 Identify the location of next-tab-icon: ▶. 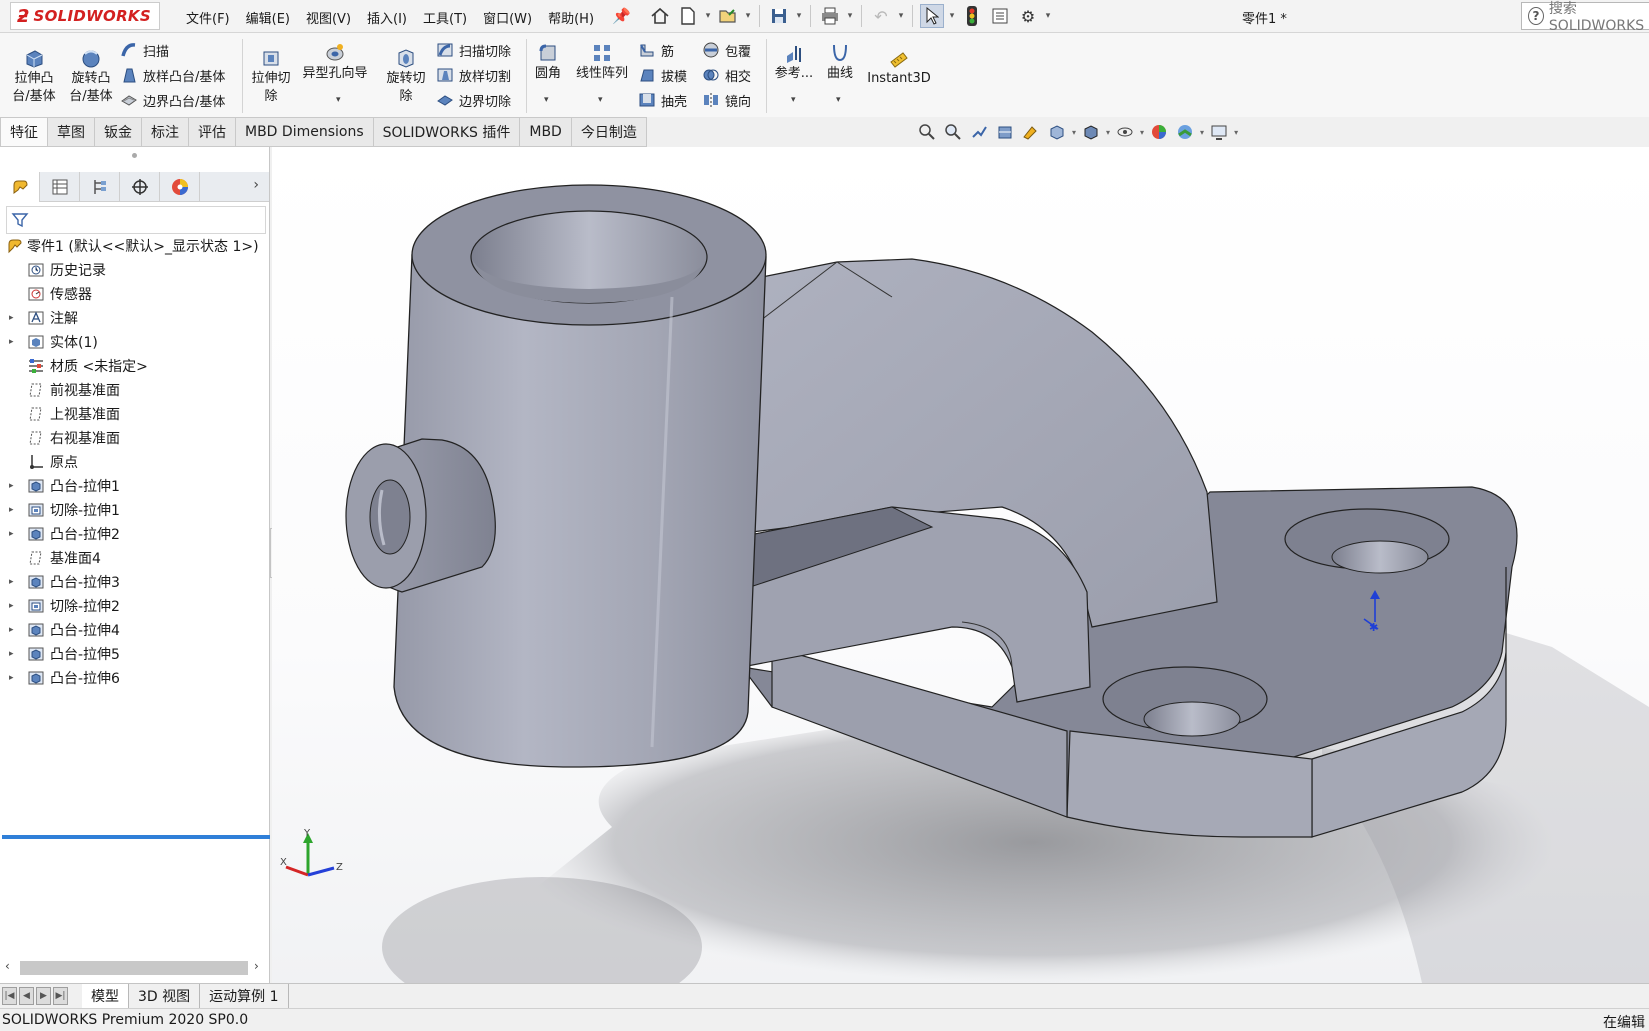
(43, 996).